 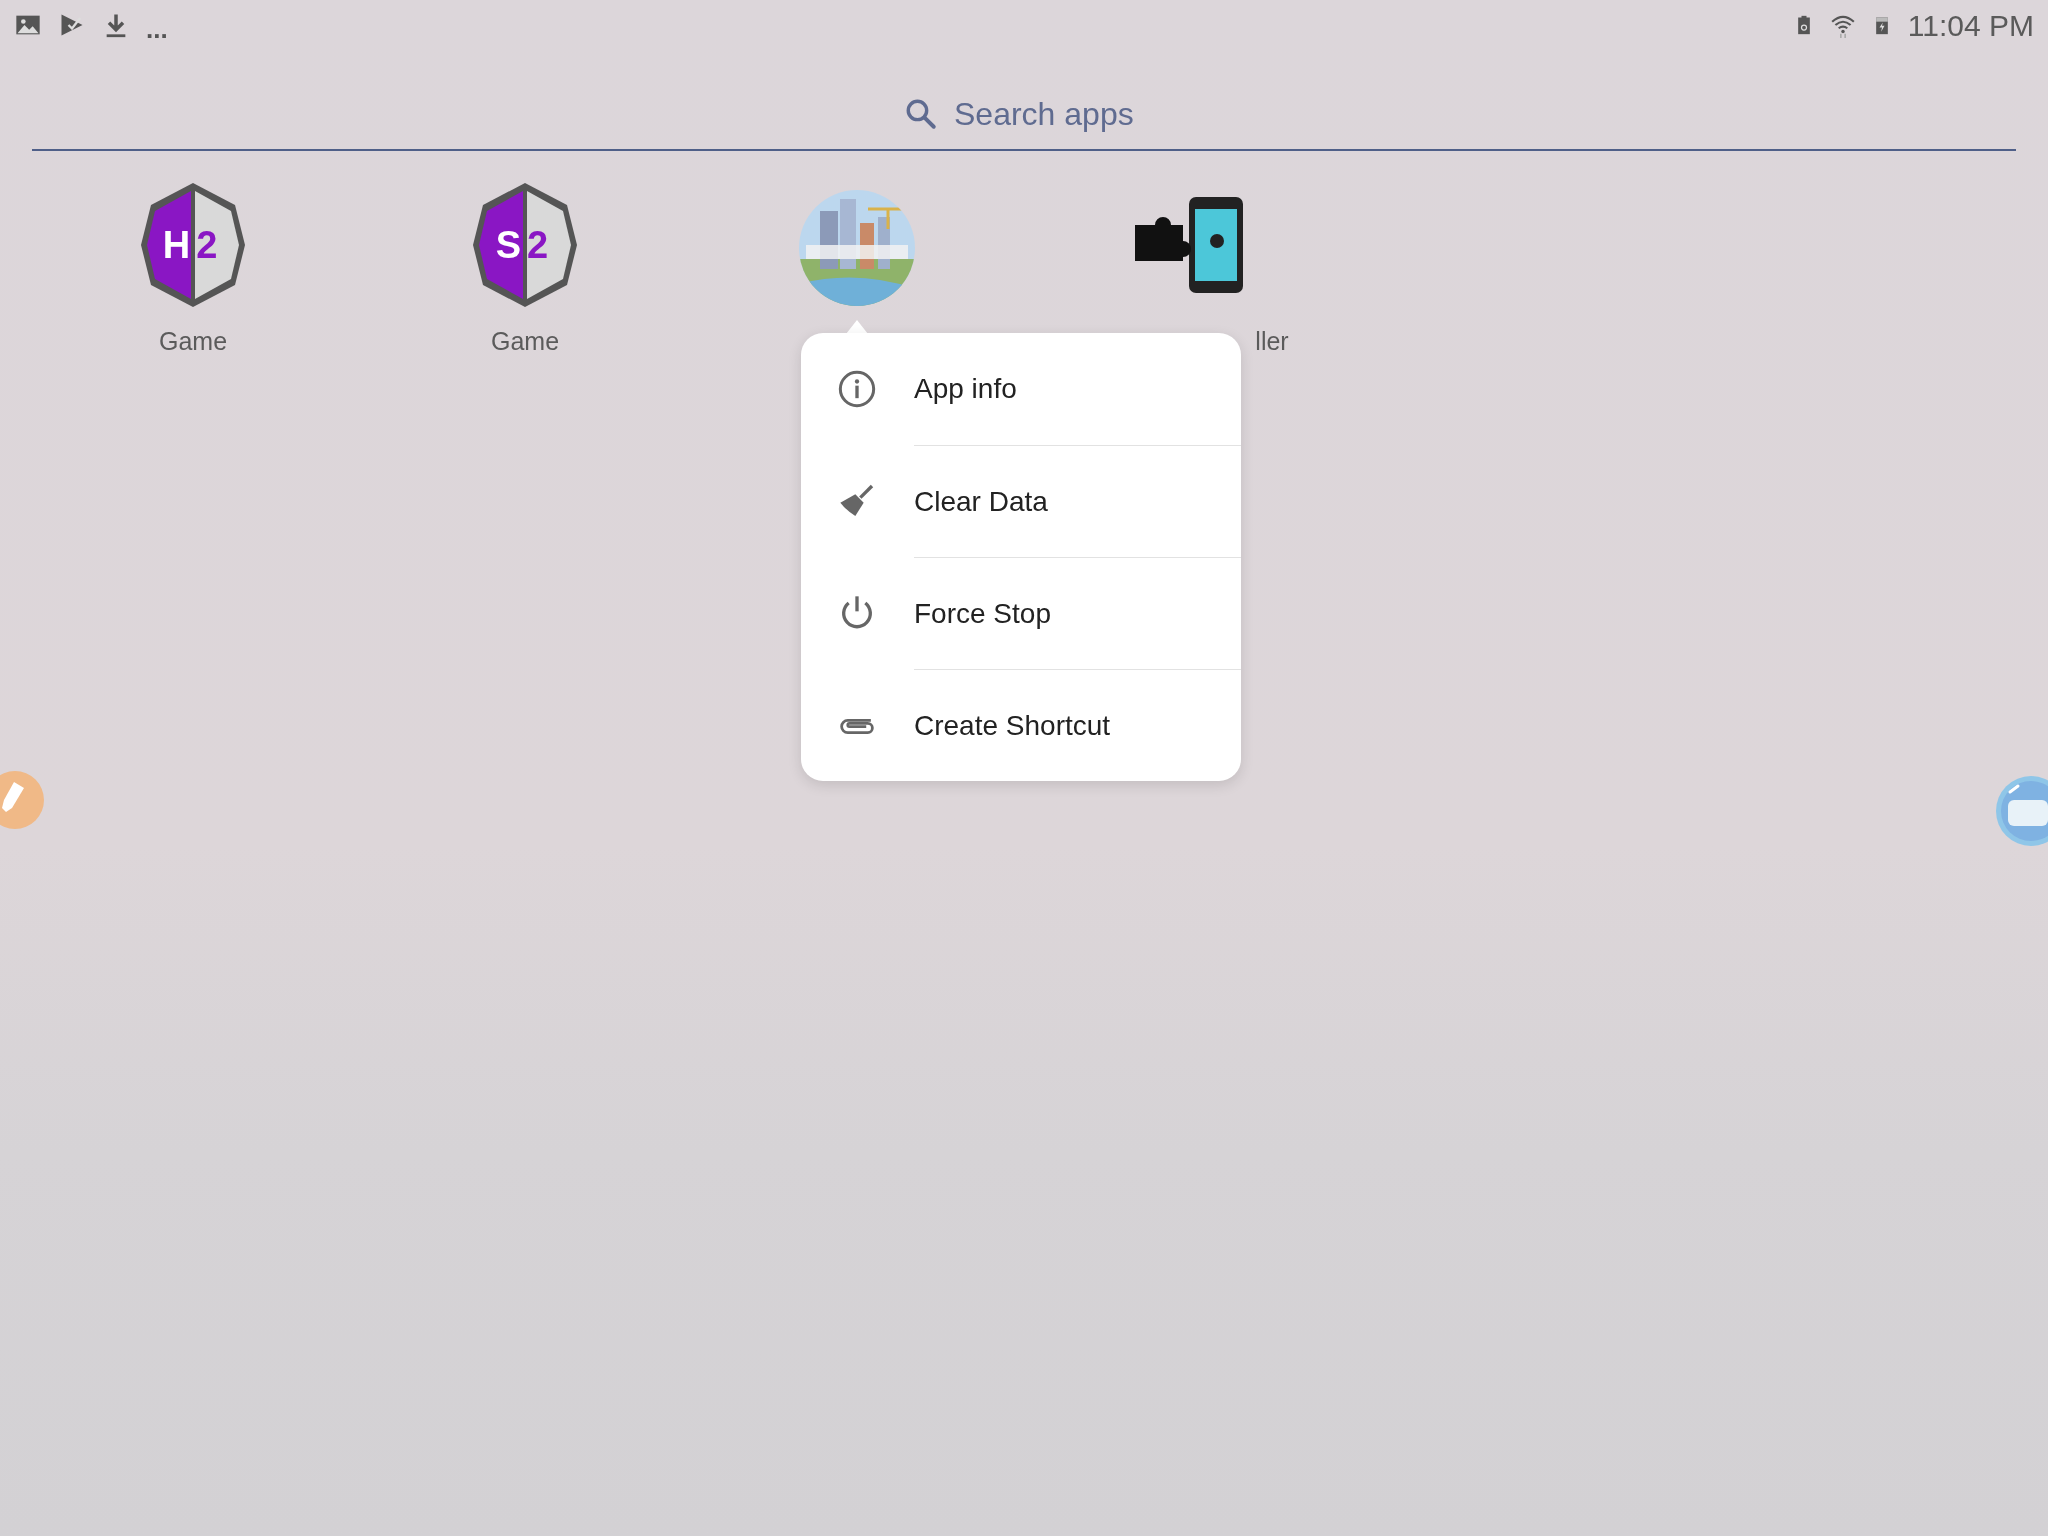 I want to click on search-field: Search apps, so click(x=1049, y=113).